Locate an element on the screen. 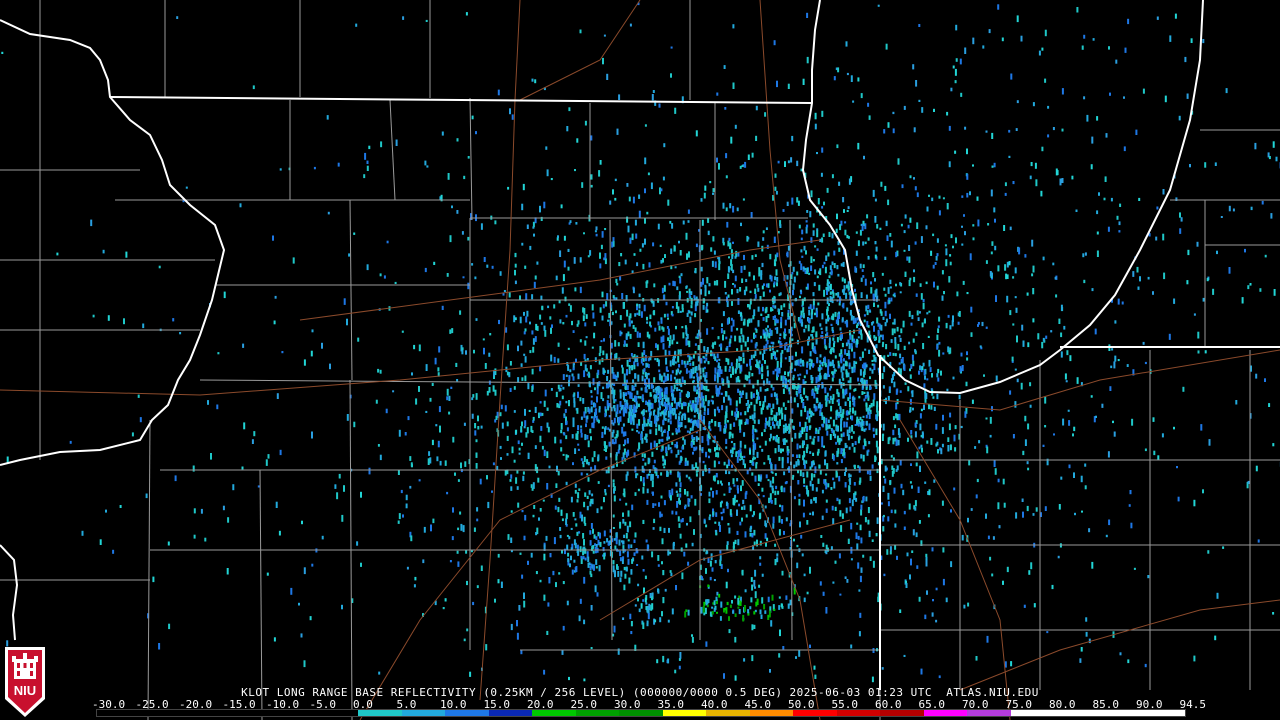 The image size is (1280, 720). niu-logo: NIU is located at coordinates (25, 682).